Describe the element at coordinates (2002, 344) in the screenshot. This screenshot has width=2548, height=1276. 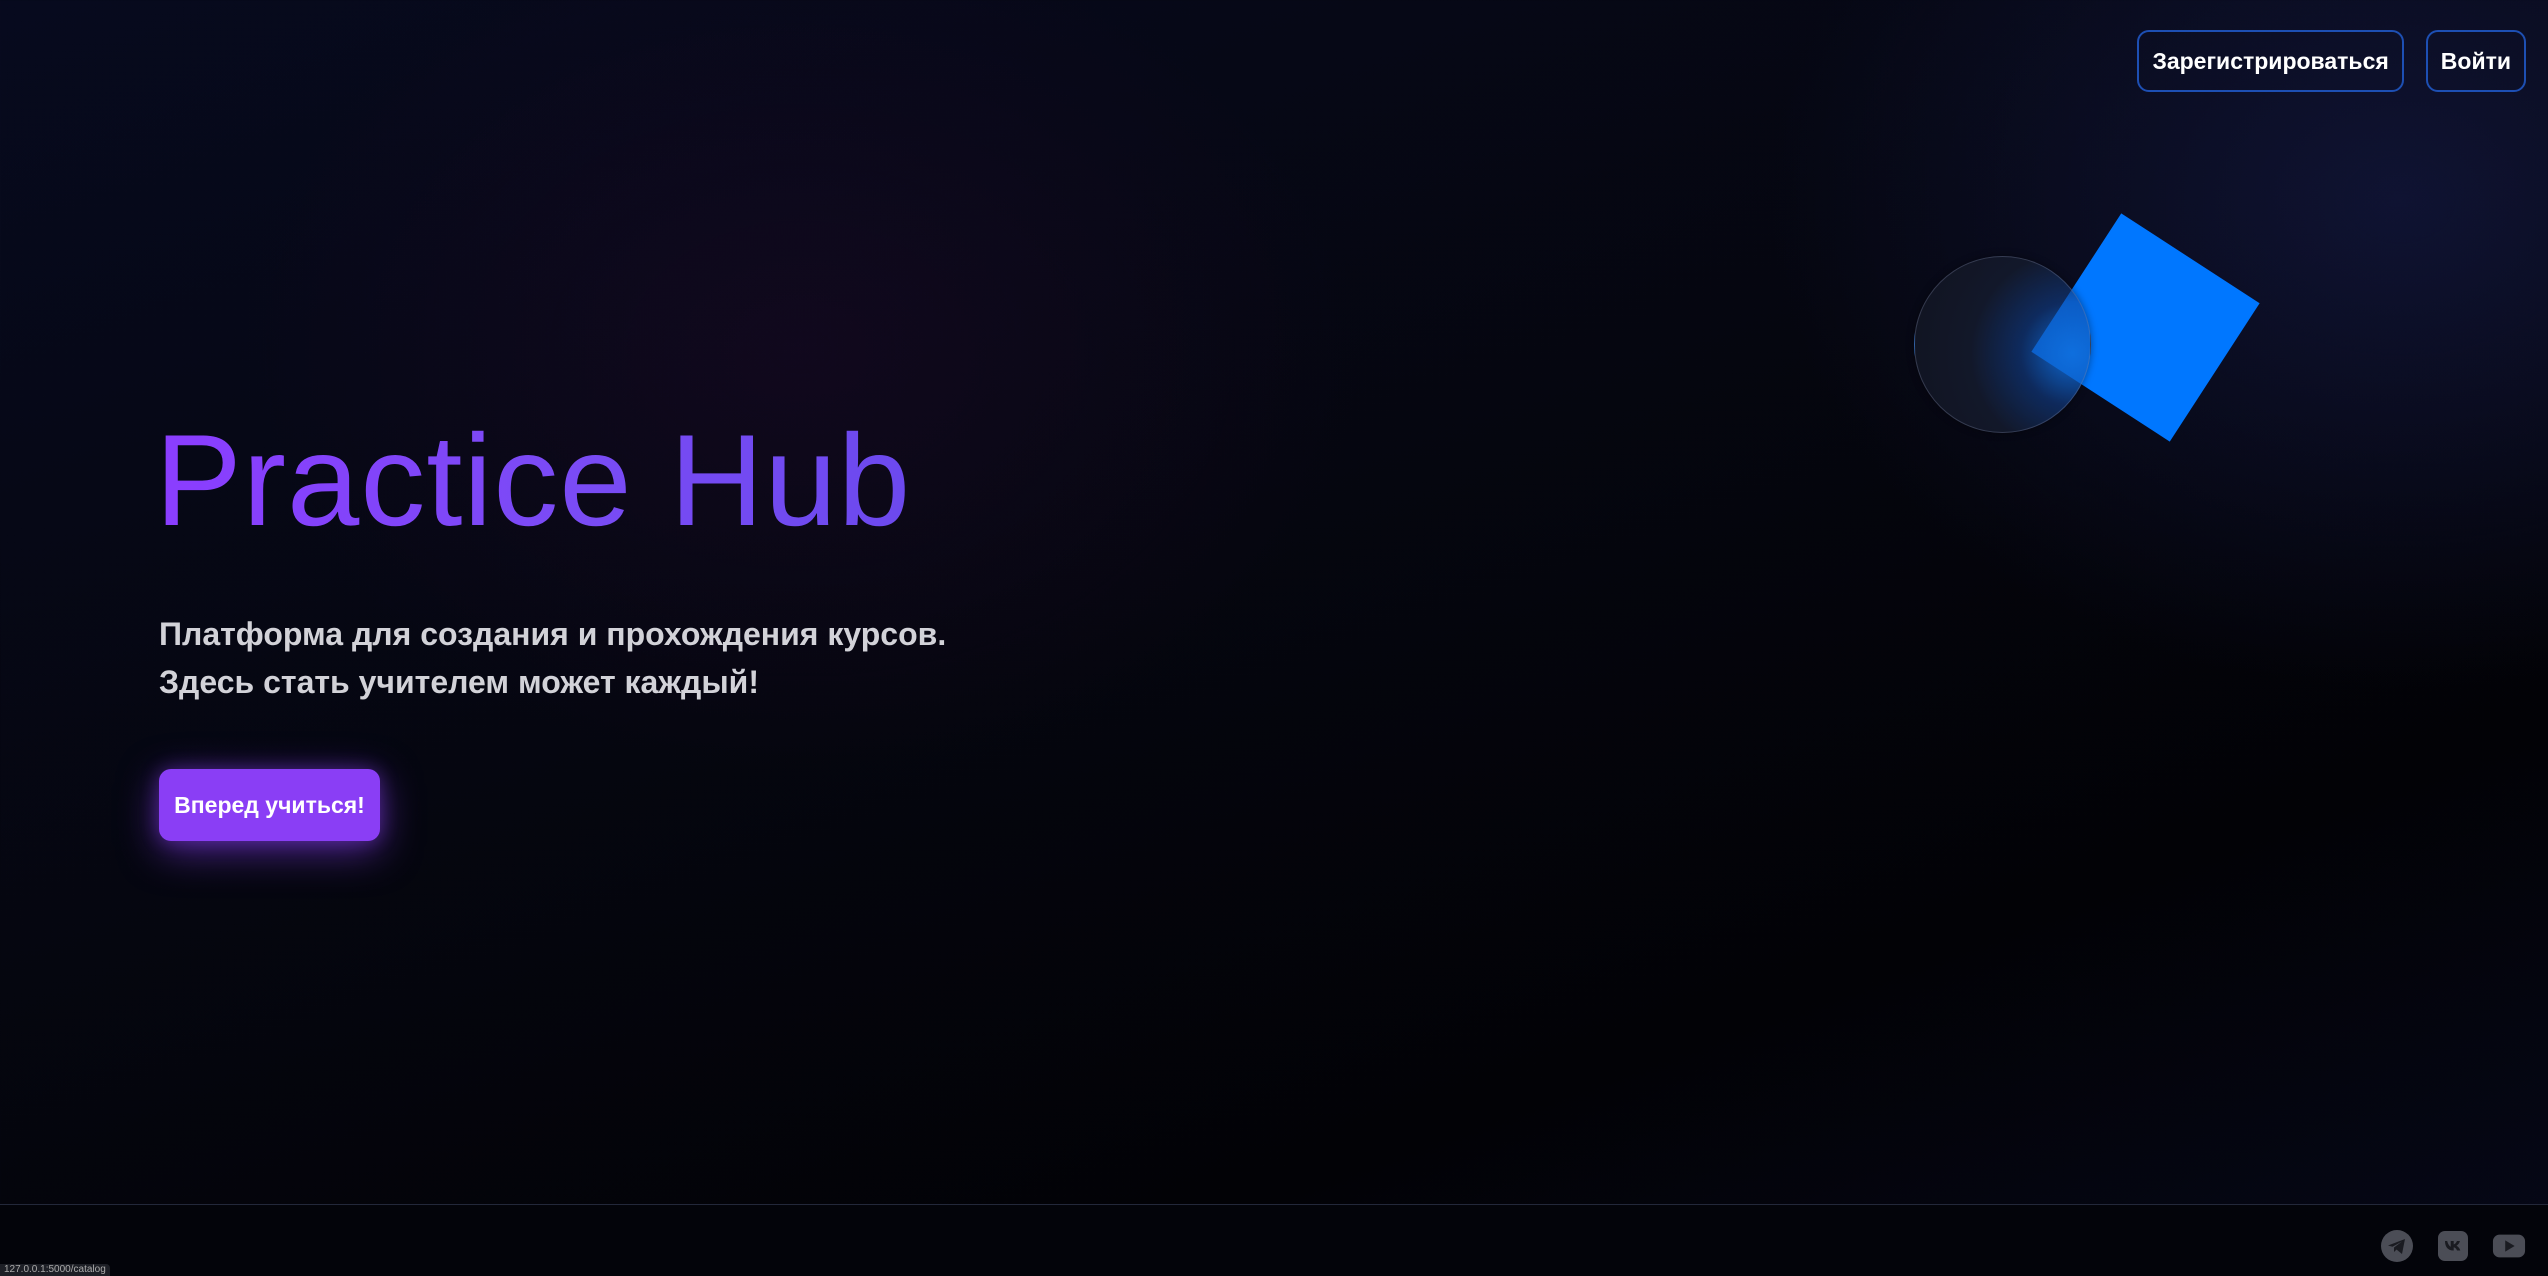
I see `decorative-glass-circle` at that location.